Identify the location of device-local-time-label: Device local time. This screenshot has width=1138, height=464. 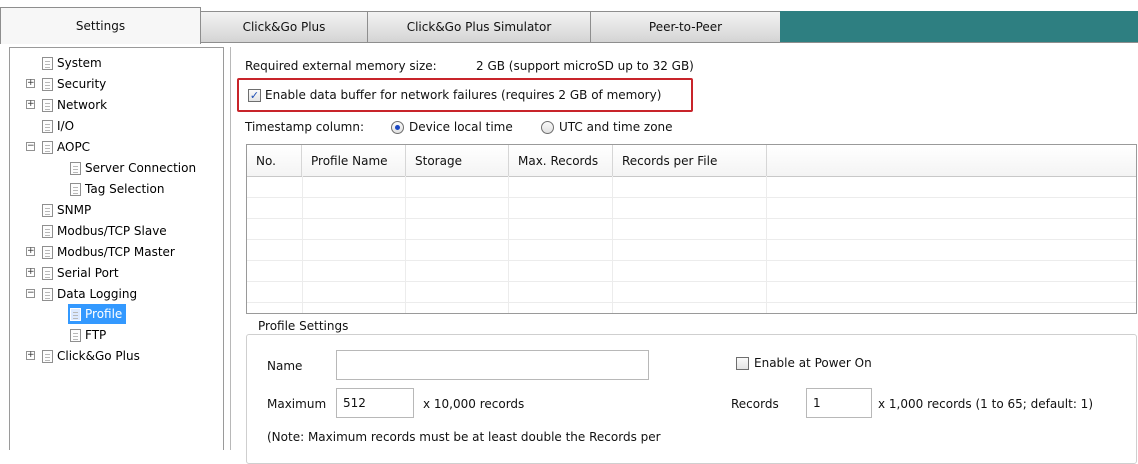
(461, 127).